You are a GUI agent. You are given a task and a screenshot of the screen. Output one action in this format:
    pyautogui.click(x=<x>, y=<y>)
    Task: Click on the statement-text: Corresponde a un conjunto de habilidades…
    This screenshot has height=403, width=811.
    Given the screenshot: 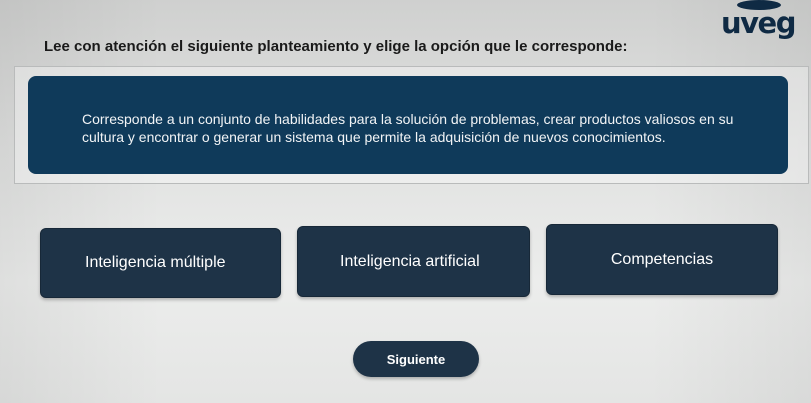 What is the action you would take?
    pyautogui.click(x=408, y=128)
    